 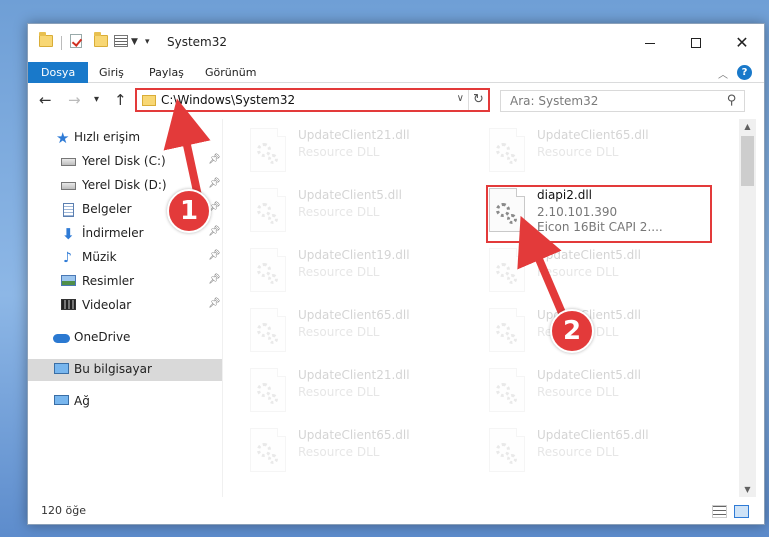 What do you see at coordinates (460, 98) in the screenshot?
I see `address-dropdown-icon: ∨` at bounding box center [460, 98].